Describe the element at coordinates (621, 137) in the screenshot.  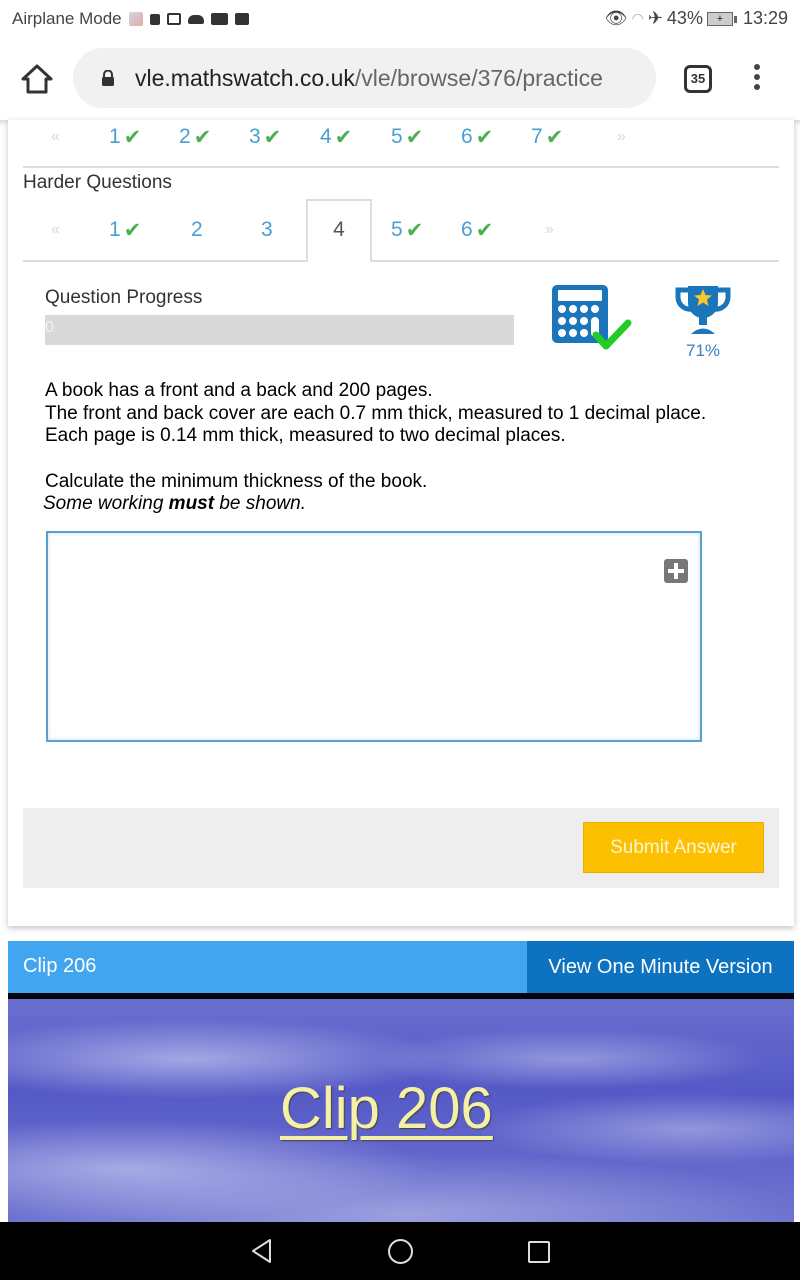
I see `pager-next-arrow: »` at that location.